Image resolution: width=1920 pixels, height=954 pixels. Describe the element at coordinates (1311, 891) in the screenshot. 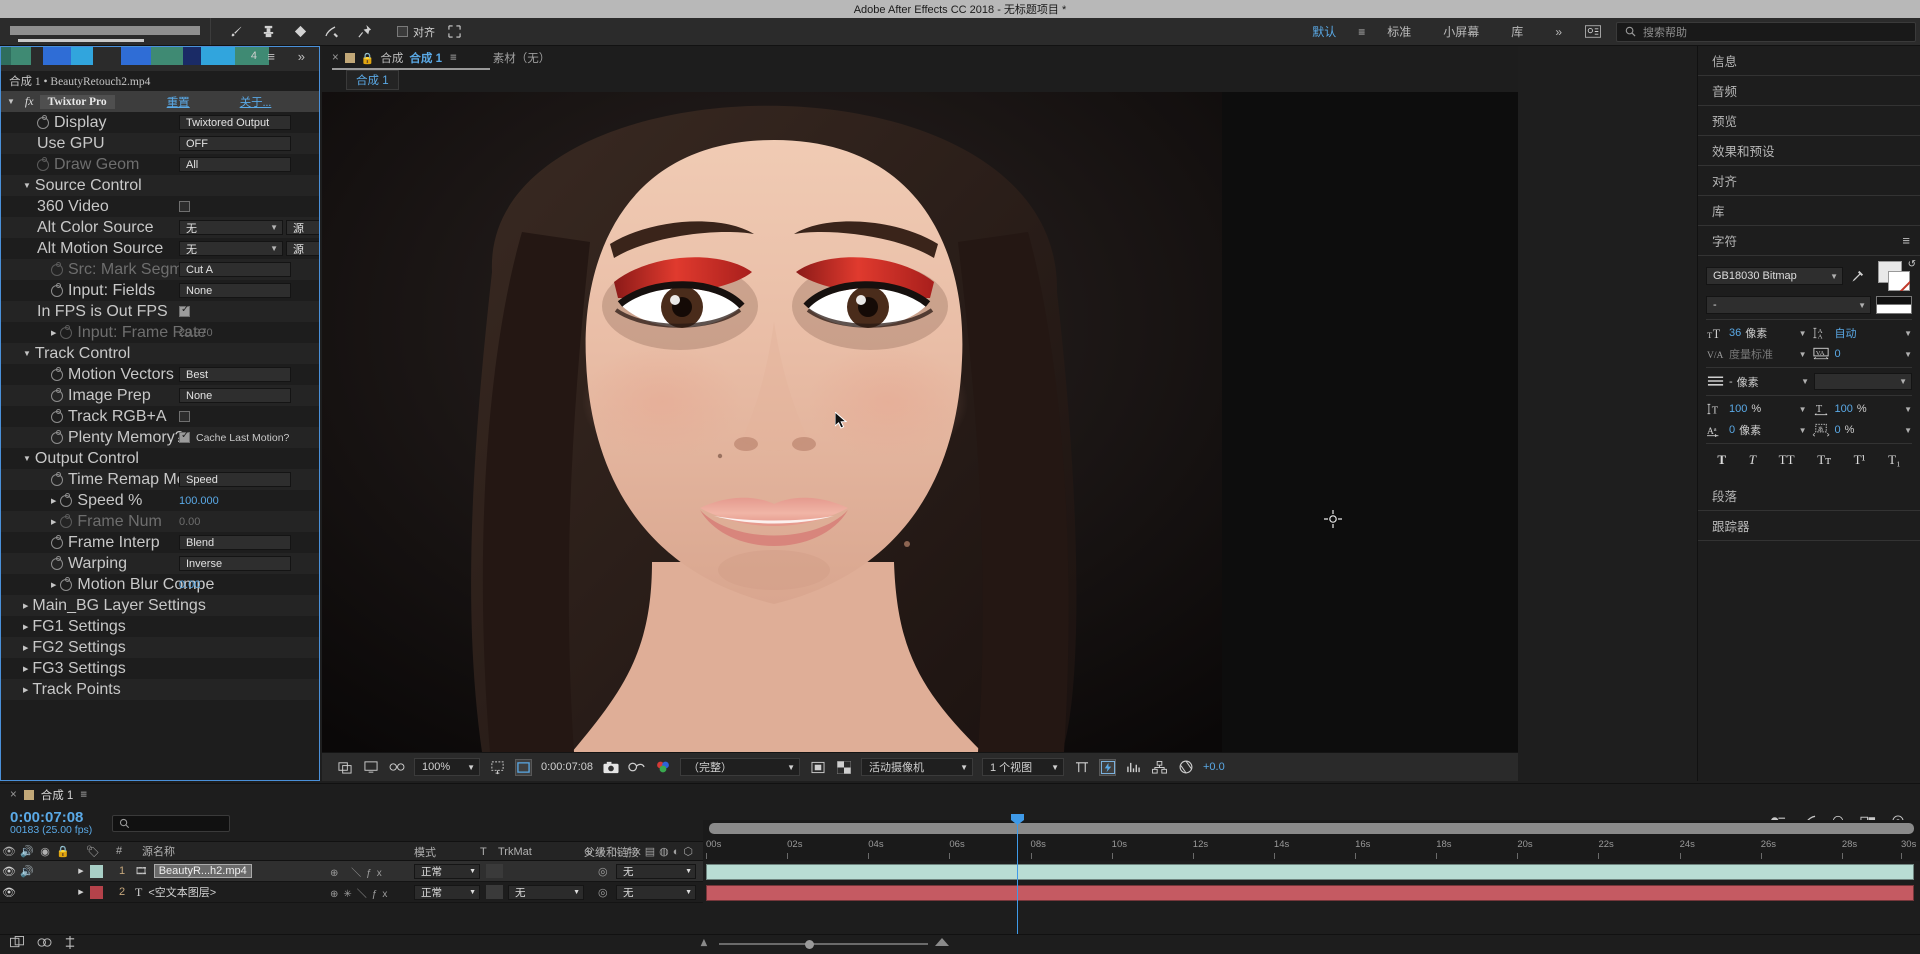

I see `timeline-track-area` at that location.